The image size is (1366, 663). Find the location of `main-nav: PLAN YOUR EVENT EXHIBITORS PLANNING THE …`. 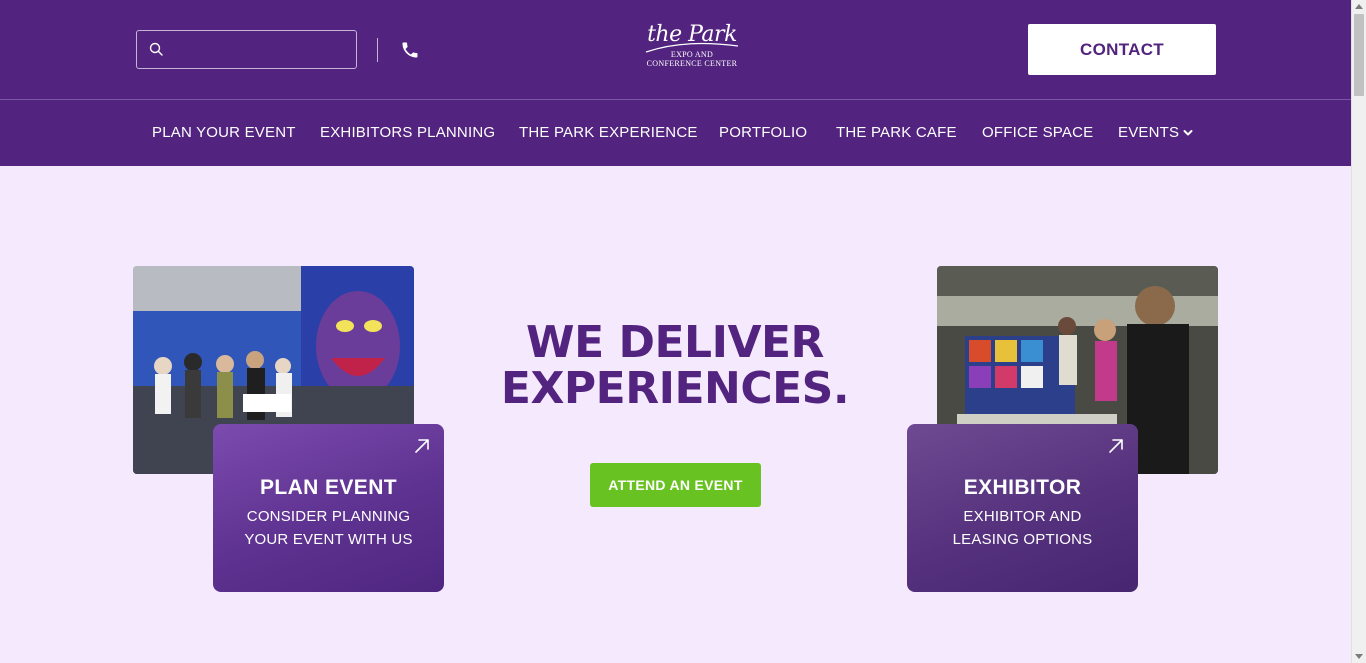

main-nav: PLAN YOUR EVENT EXHIBITORS PLANNING THE … is located at coordinates (675, 133).